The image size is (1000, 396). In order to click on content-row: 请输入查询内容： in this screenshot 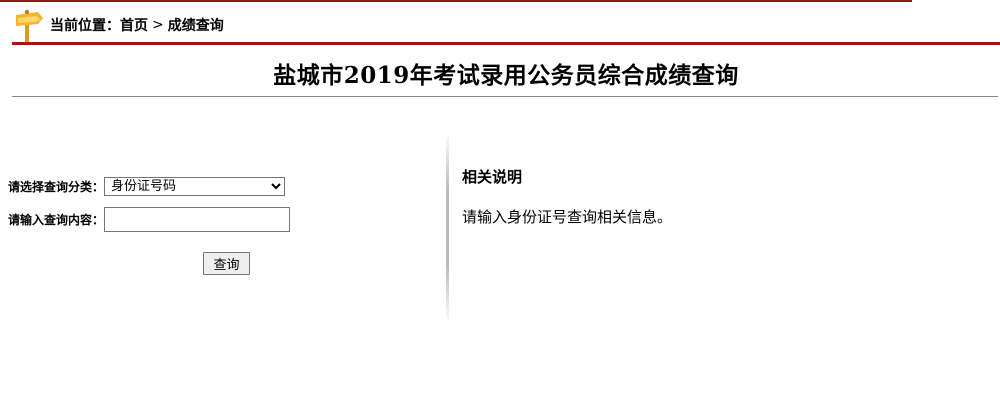, I will do `click(148, 219)`.